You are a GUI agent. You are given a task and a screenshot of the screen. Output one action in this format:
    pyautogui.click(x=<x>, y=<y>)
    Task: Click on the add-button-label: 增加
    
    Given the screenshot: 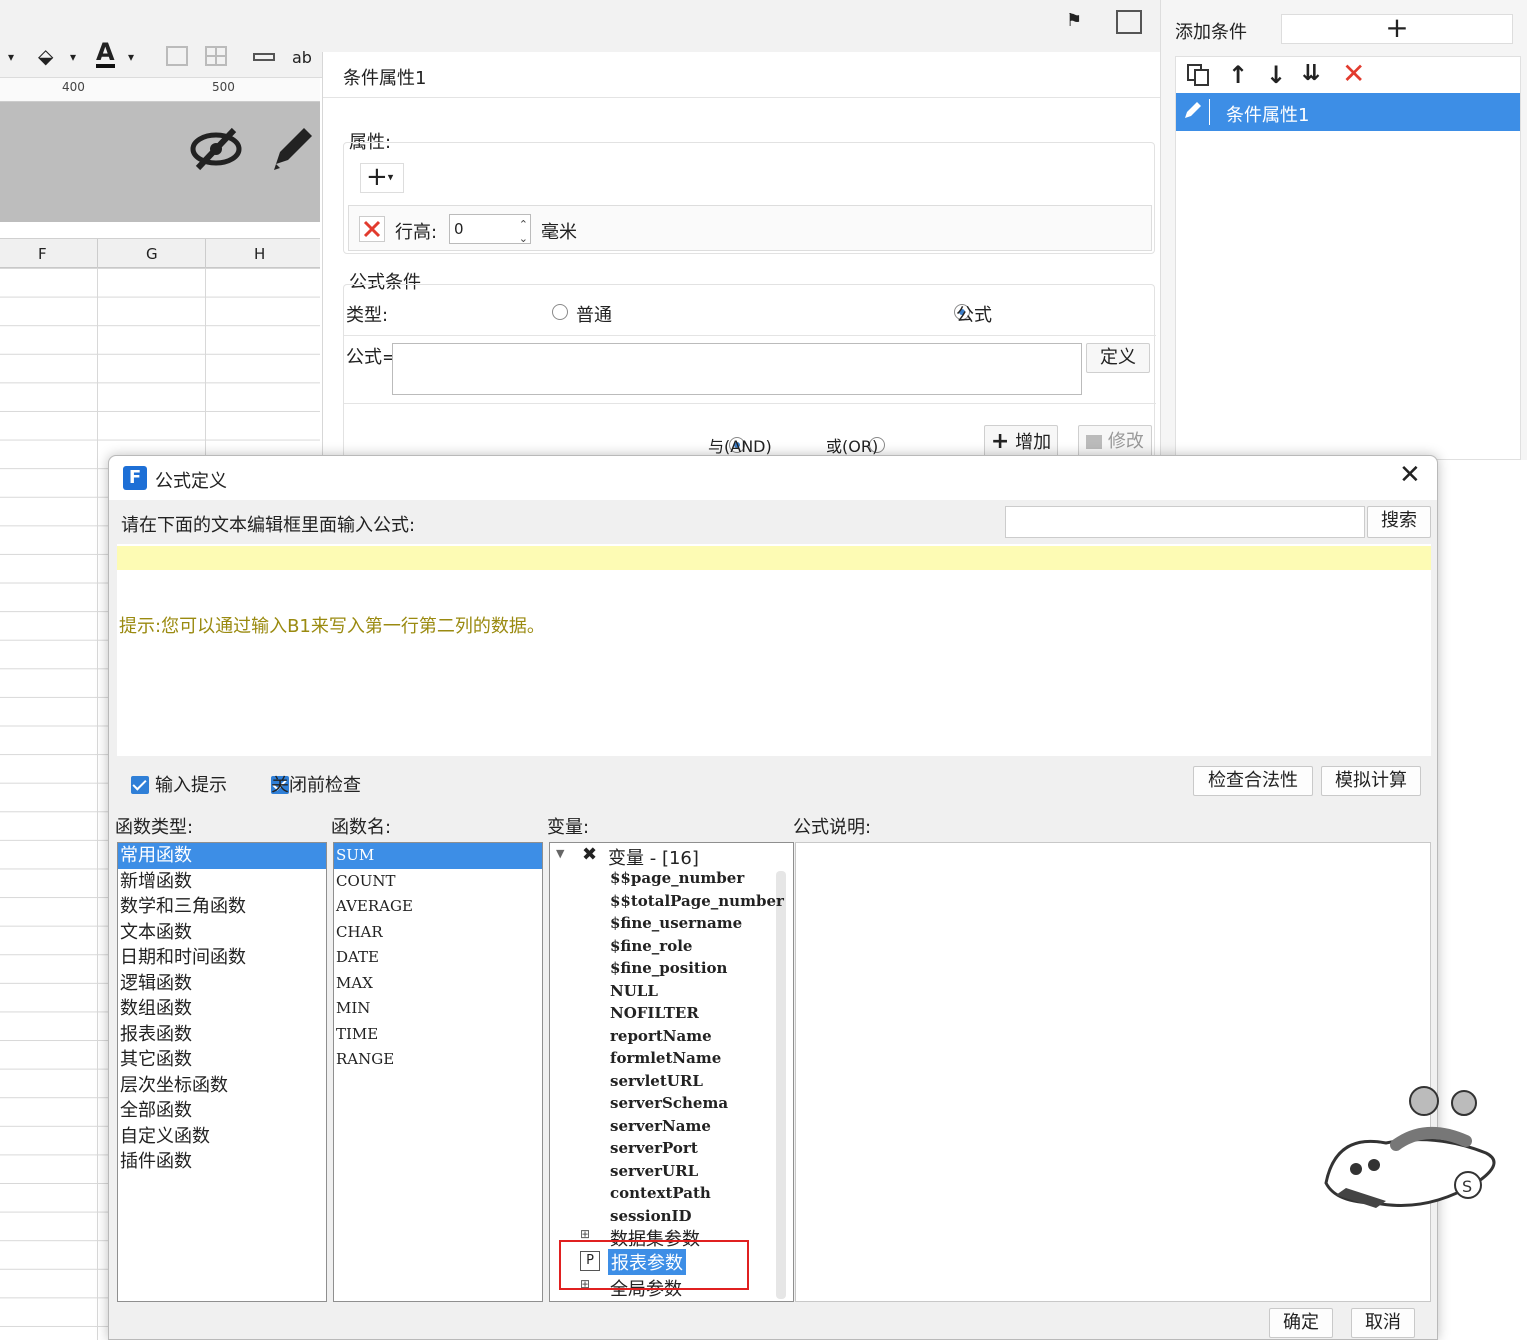 What is the action you would take?
    pyautogui.click(x=1033, y=442)
    